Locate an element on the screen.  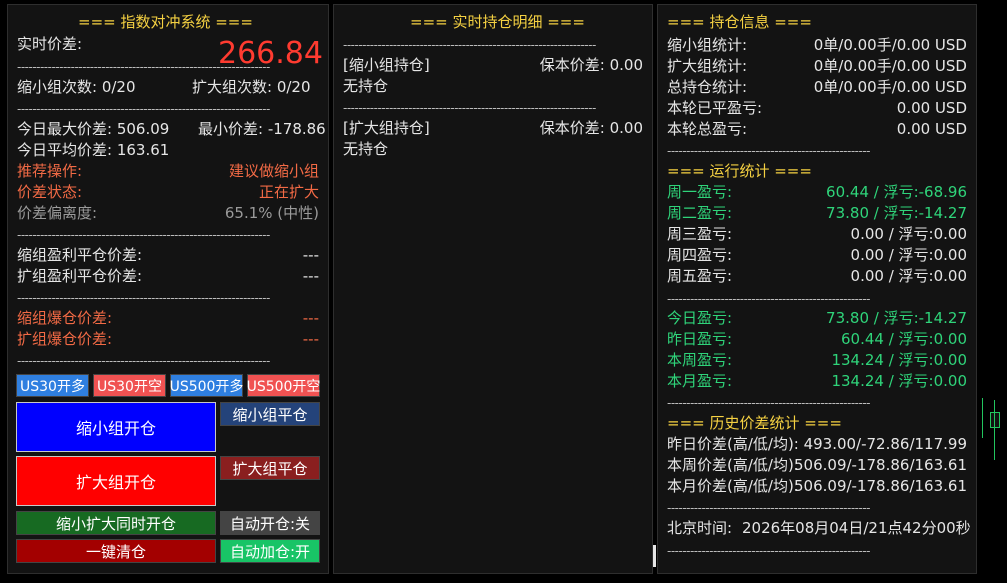
shrink-open-button: 缩小组开仓 is located at coordinates (116, 427).